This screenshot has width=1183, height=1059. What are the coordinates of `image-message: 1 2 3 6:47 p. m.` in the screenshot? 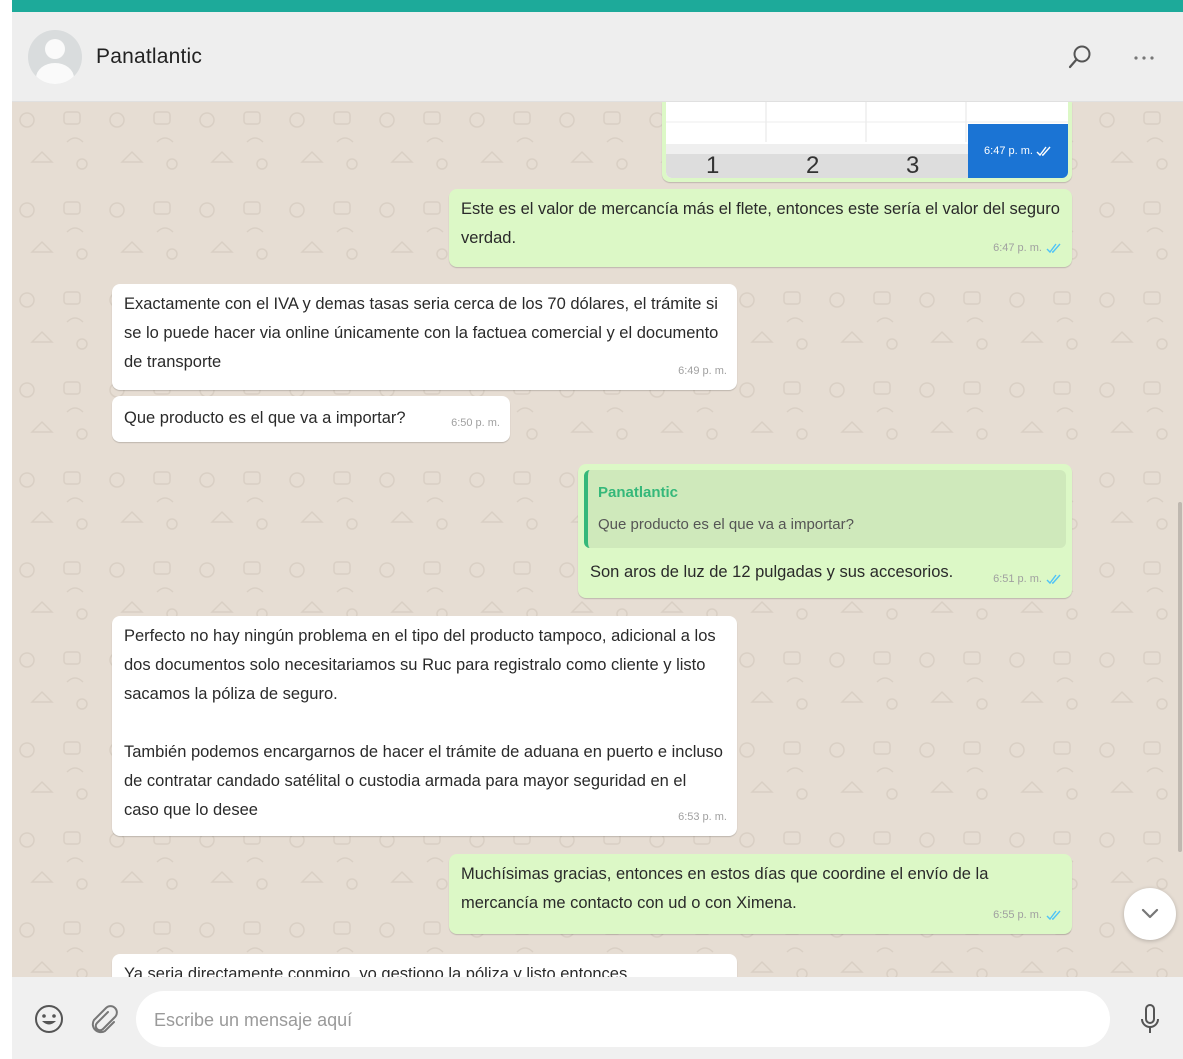 It's located at (867, 142).